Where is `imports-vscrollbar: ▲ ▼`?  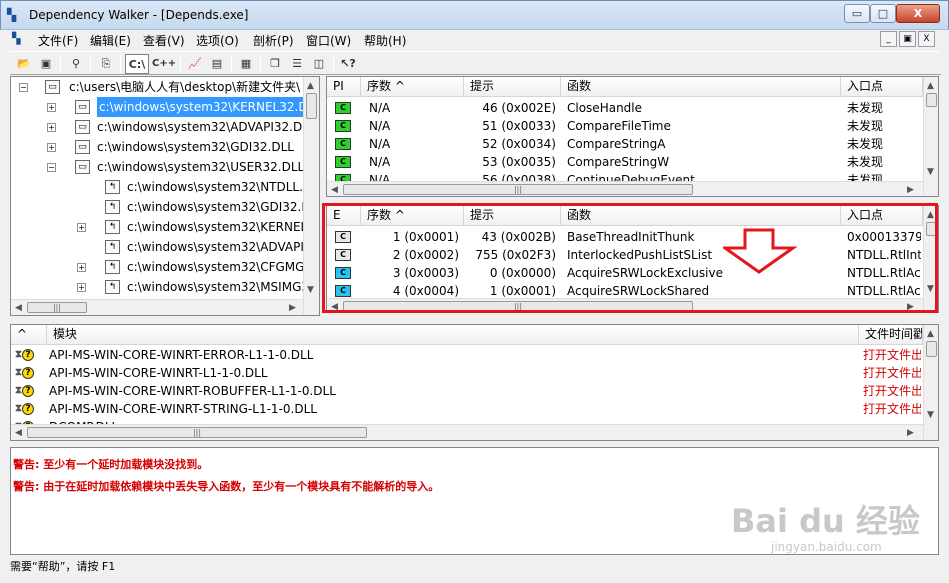 imports-vscrollbar: ▲ ▼ is located at coordinates (930, 136).